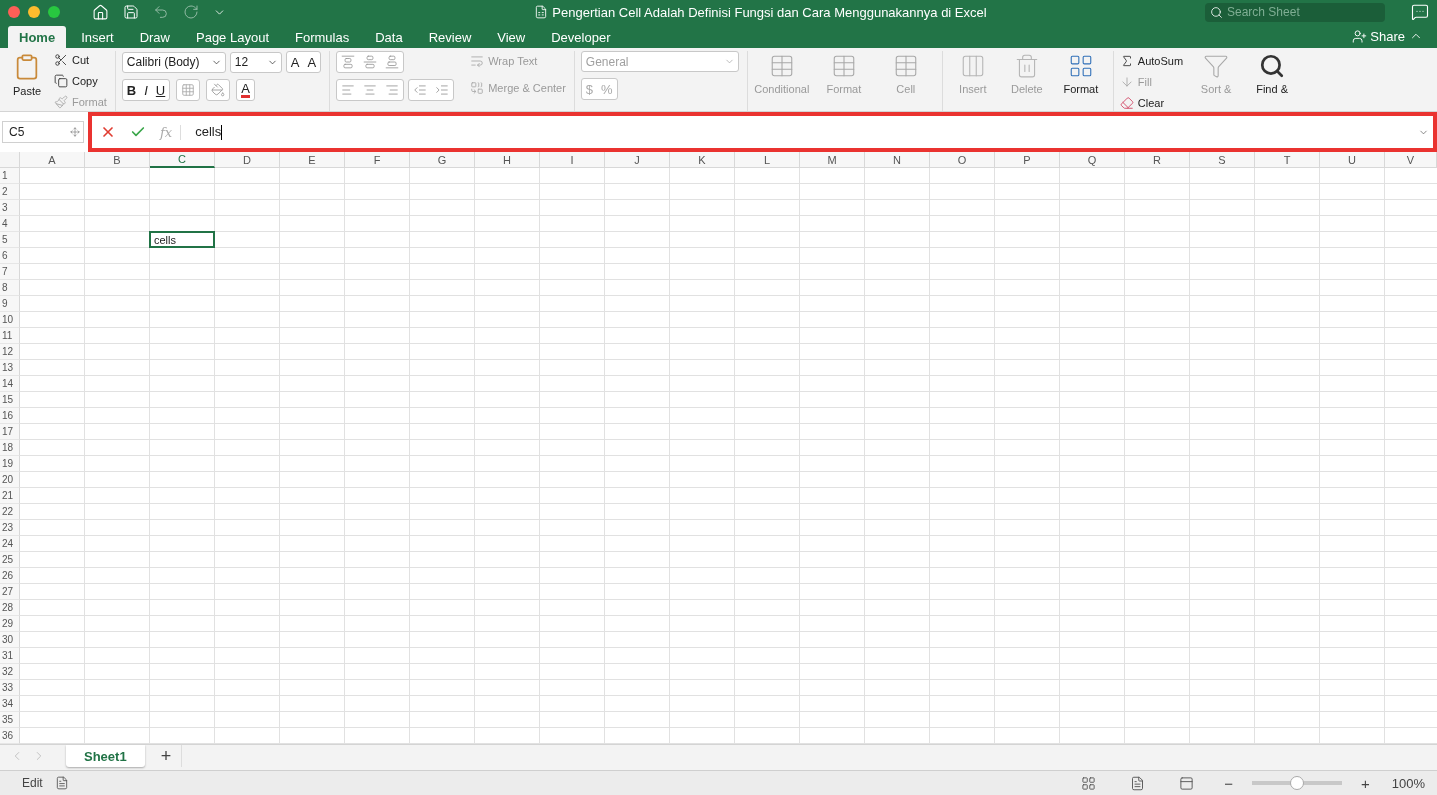 This screenshot has height=795, width=1437. What do you see at coordinates (1365, 783) in the screenshot?
I see `zoom-in-button: +` at bounding box center [1365, 783].